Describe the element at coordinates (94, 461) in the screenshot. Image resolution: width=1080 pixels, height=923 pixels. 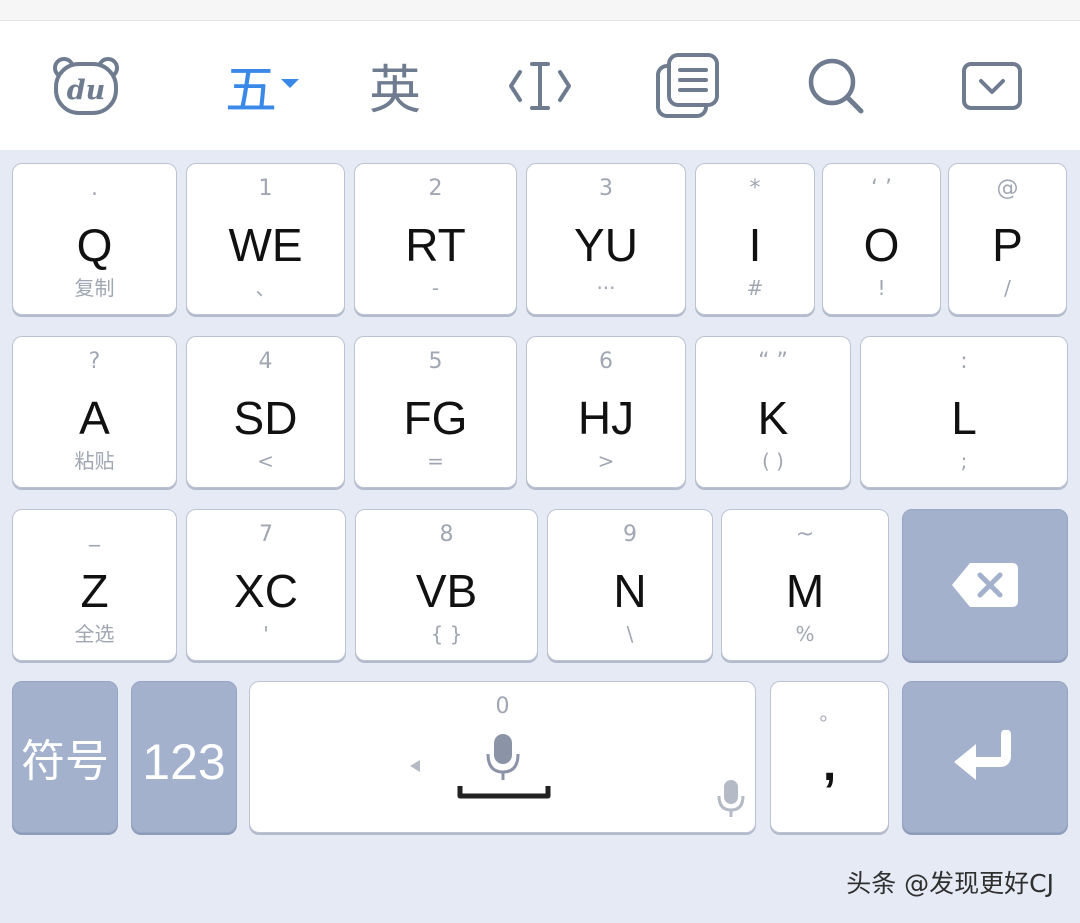
I see `key-tertiary-label: 粘贴` at that location.